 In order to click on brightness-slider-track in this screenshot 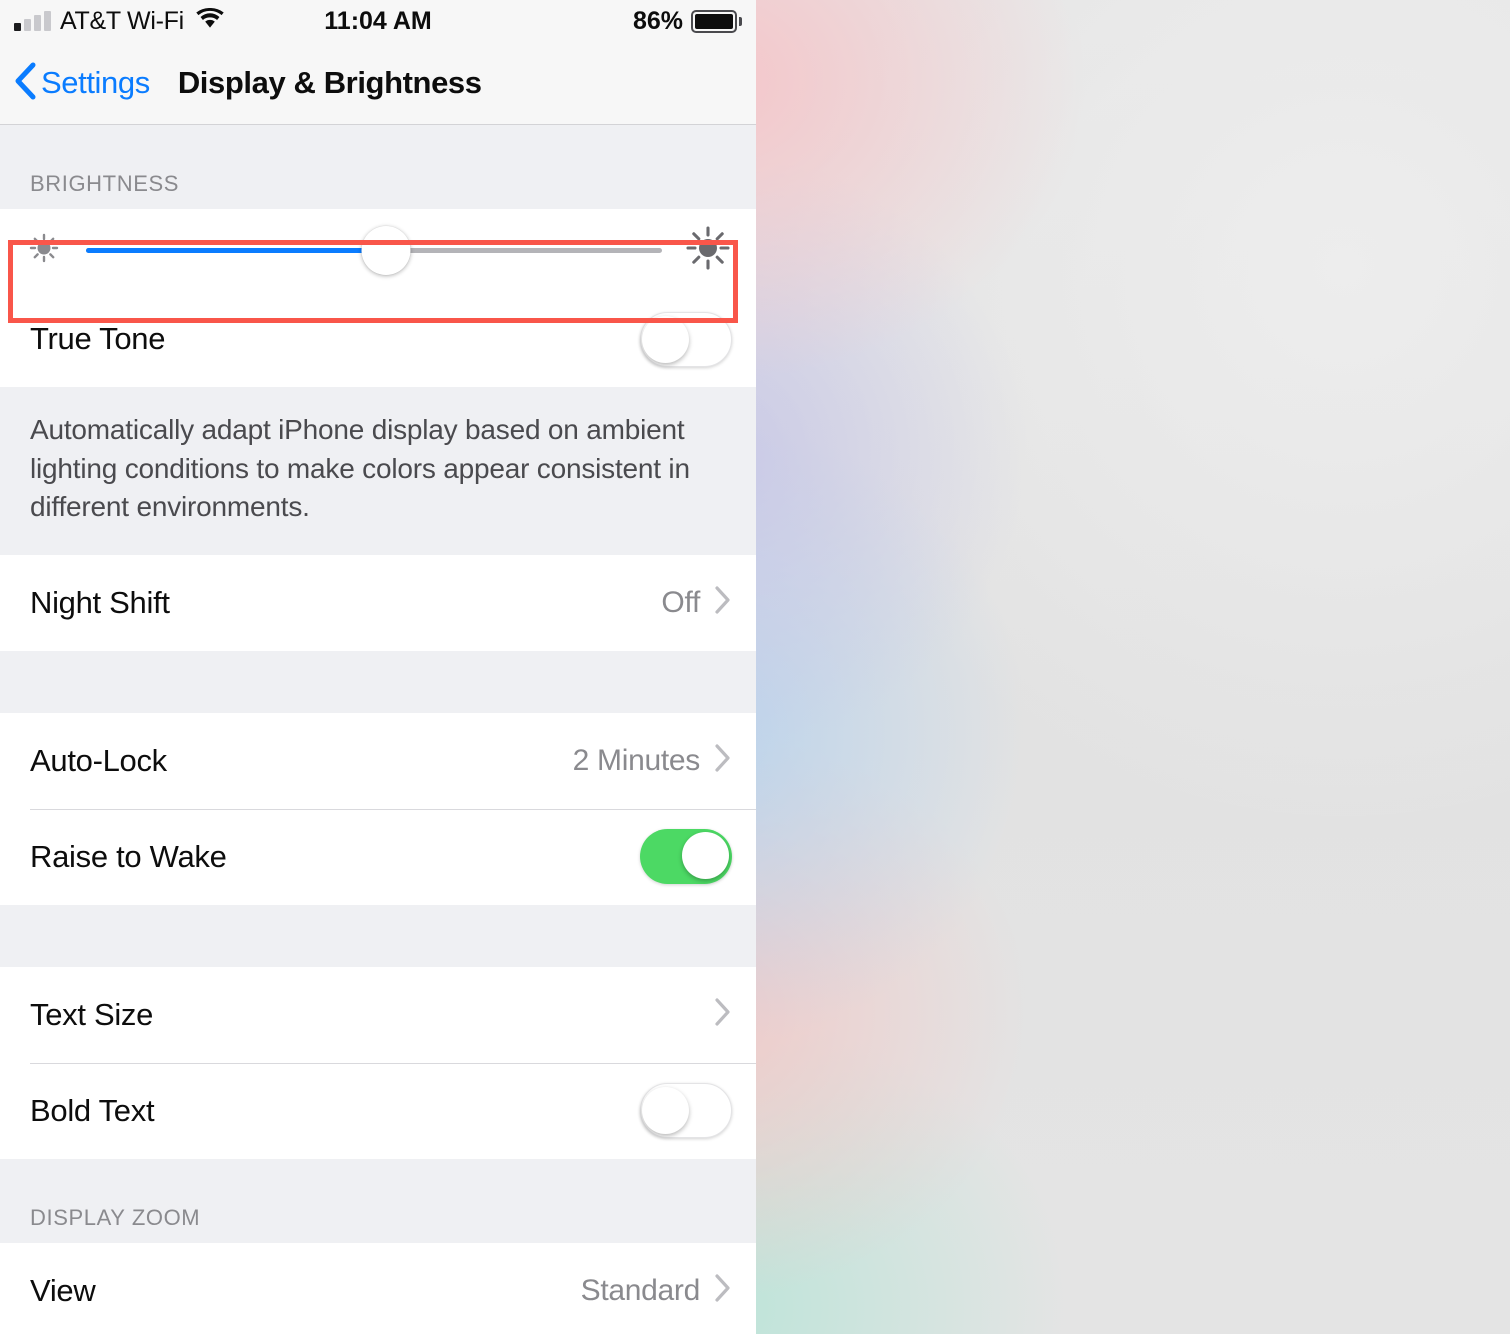, I will do `click(374, 250)`.